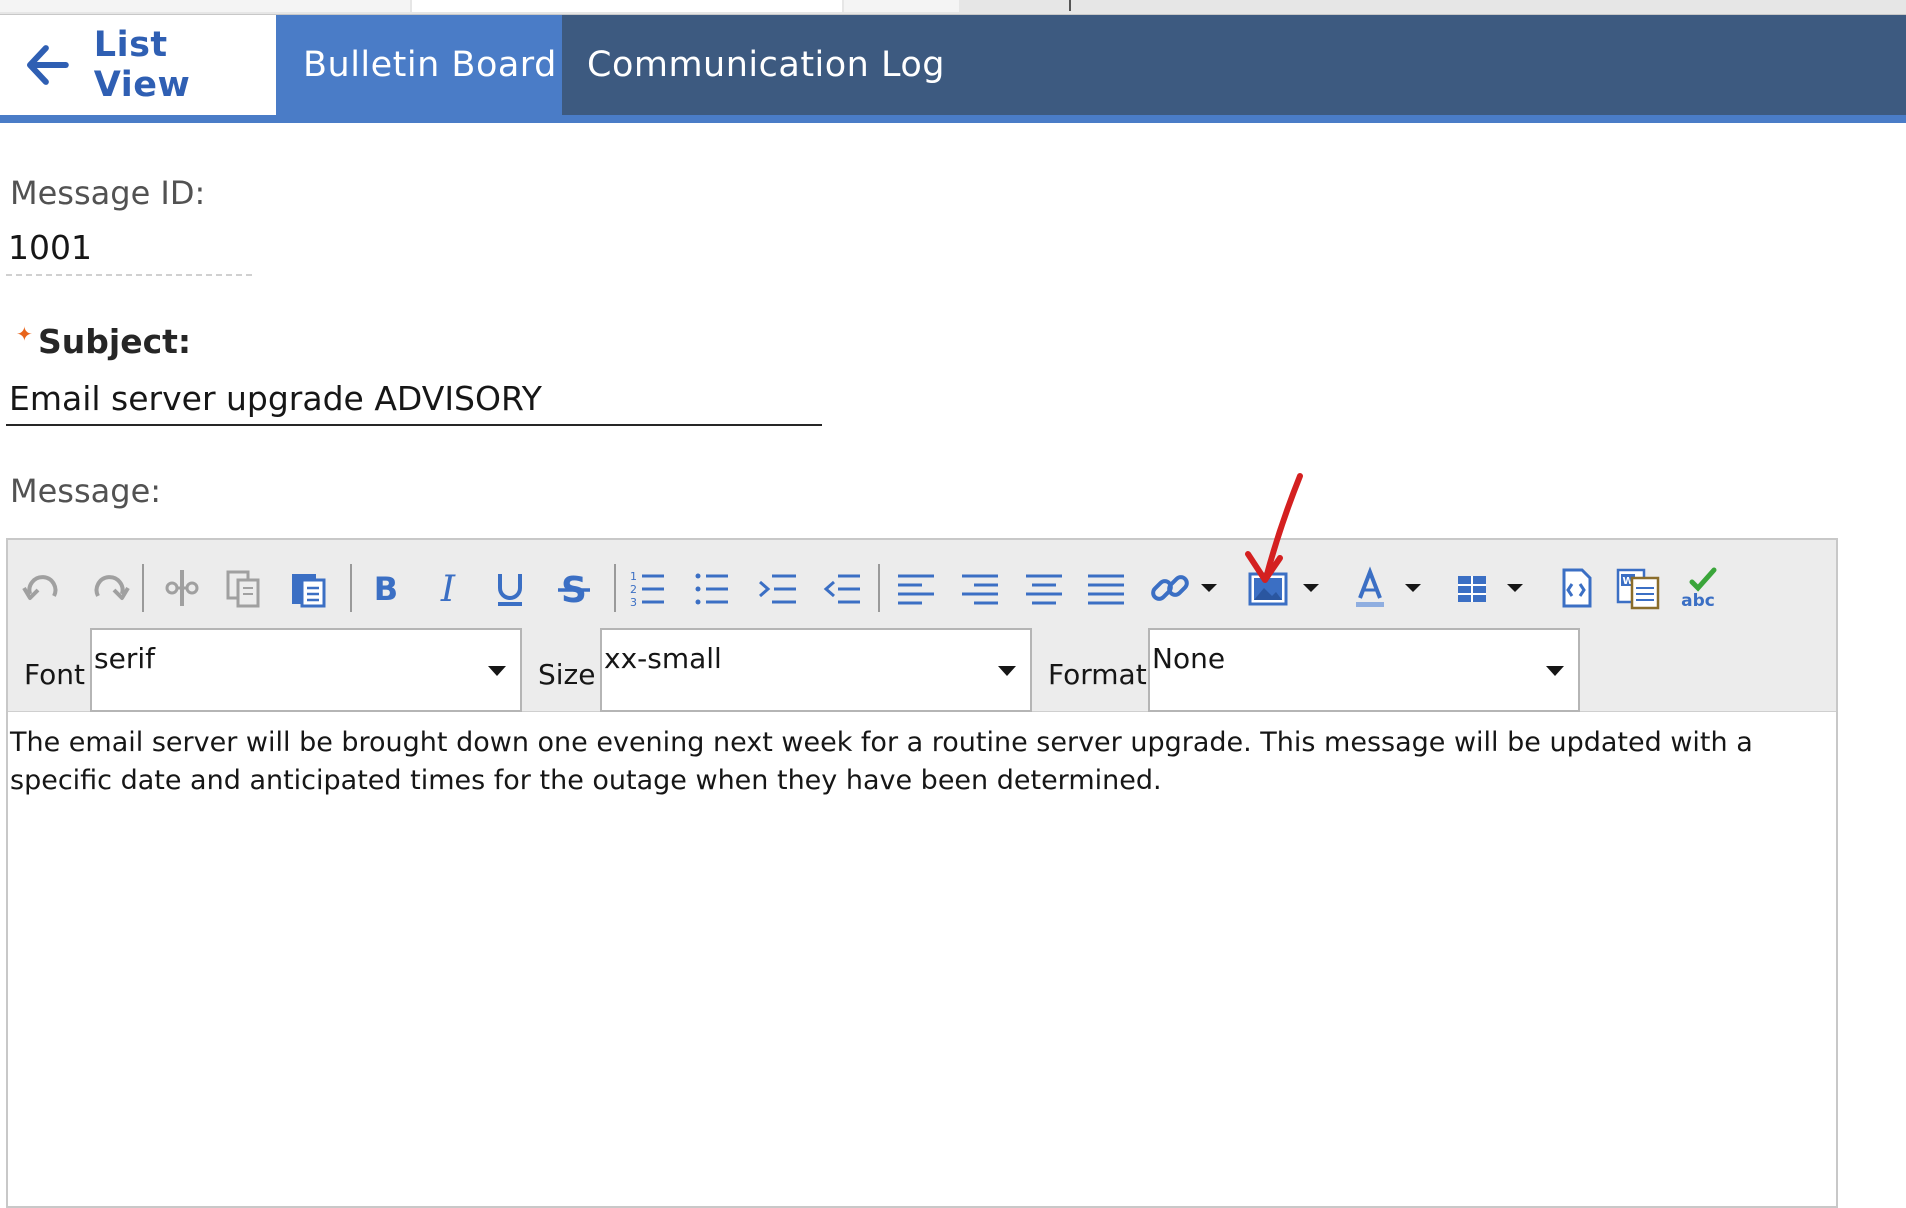  What do you see at coordinates (24, 334) in the screenshot?
I see `required-indicator-icon: ✦` at bounding box center [24, 334].